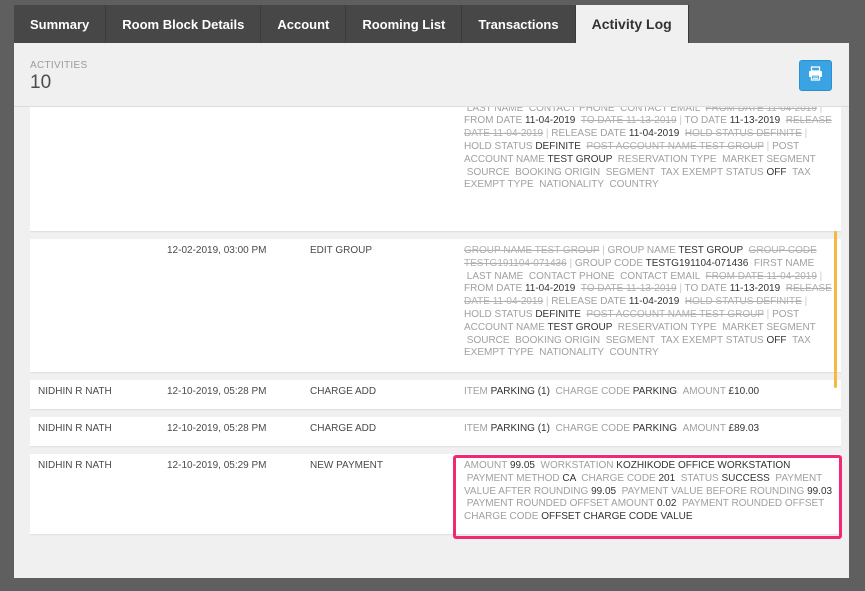 Image resolution: width=865 pixels, height=591 pixels. Describe the element at coordinates (835, 309) in the screenshot. I see `scrollbar-thumb` at that location.